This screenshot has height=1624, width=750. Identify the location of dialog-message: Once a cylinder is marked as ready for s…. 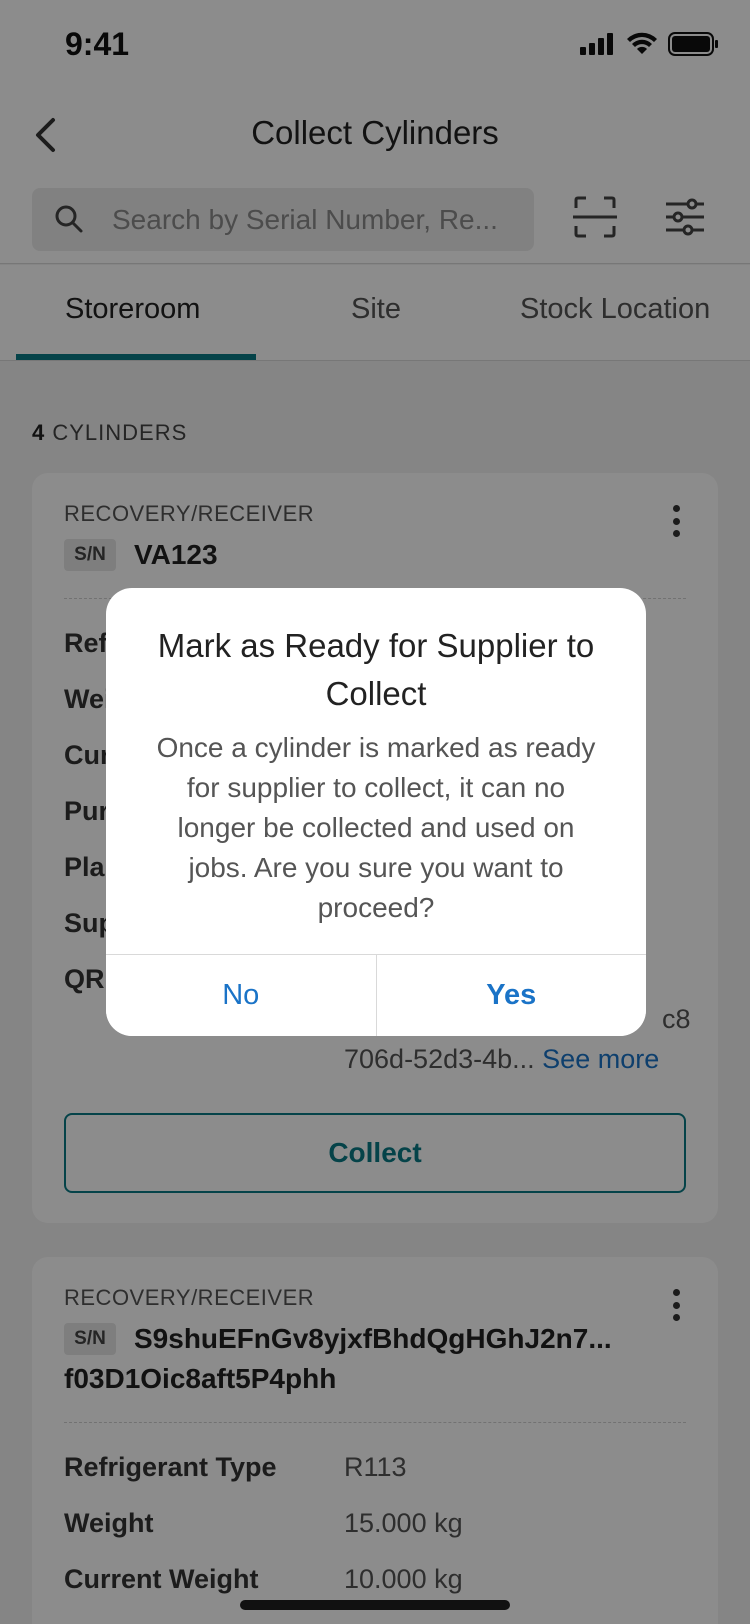
(376, 827).